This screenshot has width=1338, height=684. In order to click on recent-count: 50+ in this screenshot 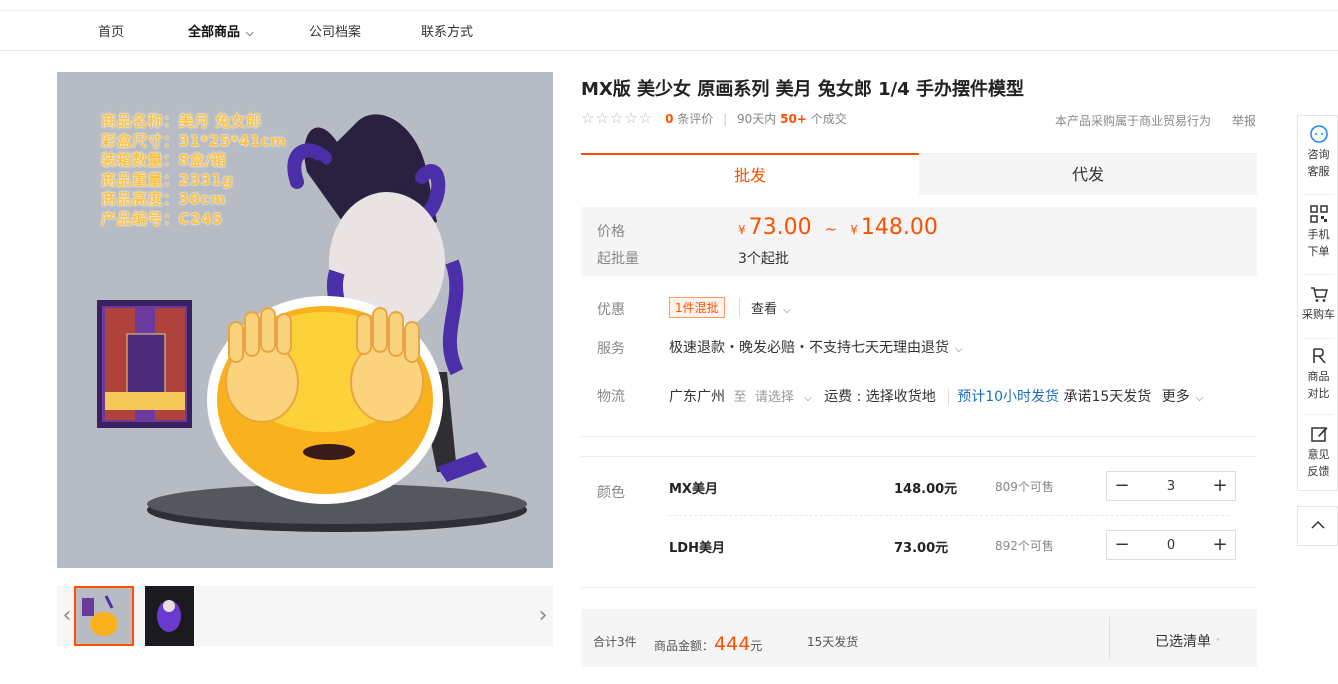, I will do `click(793, 119)`.